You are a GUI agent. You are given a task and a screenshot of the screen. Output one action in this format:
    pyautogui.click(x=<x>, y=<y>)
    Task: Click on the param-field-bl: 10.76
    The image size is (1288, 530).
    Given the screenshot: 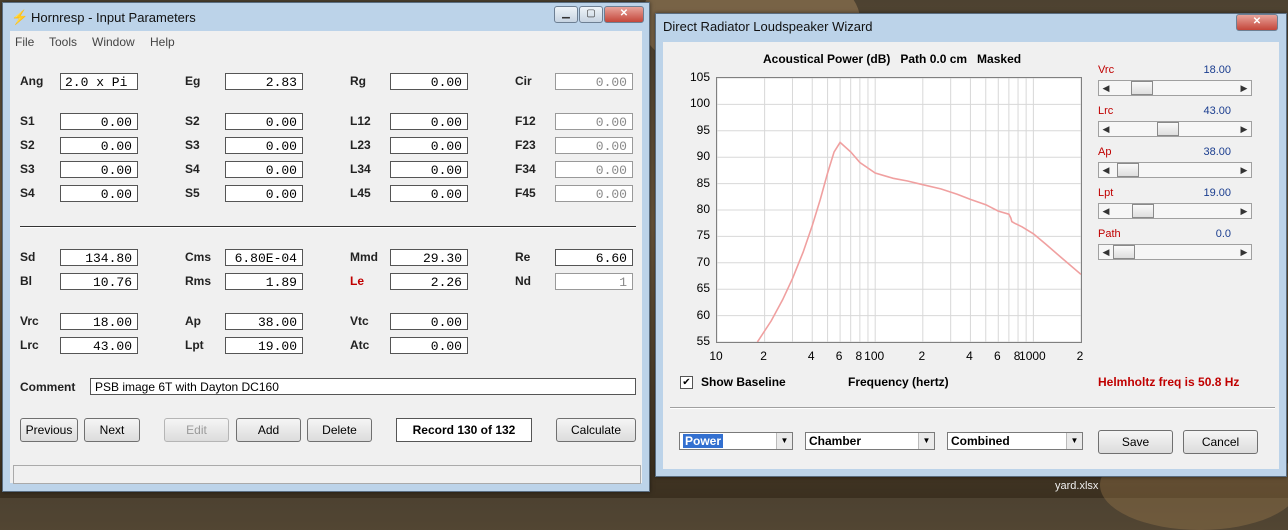 What is the action you would take?
    pyautogui.click(x=99, y=281)
    